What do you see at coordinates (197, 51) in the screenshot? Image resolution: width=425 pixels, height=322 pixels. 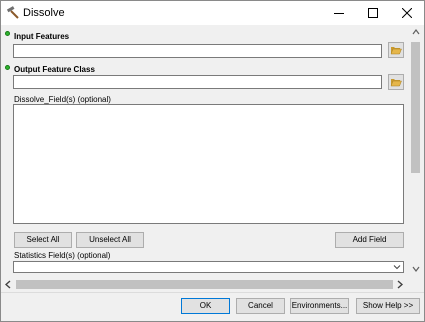 I see `input-features-field` at bounding box center [197, 51].